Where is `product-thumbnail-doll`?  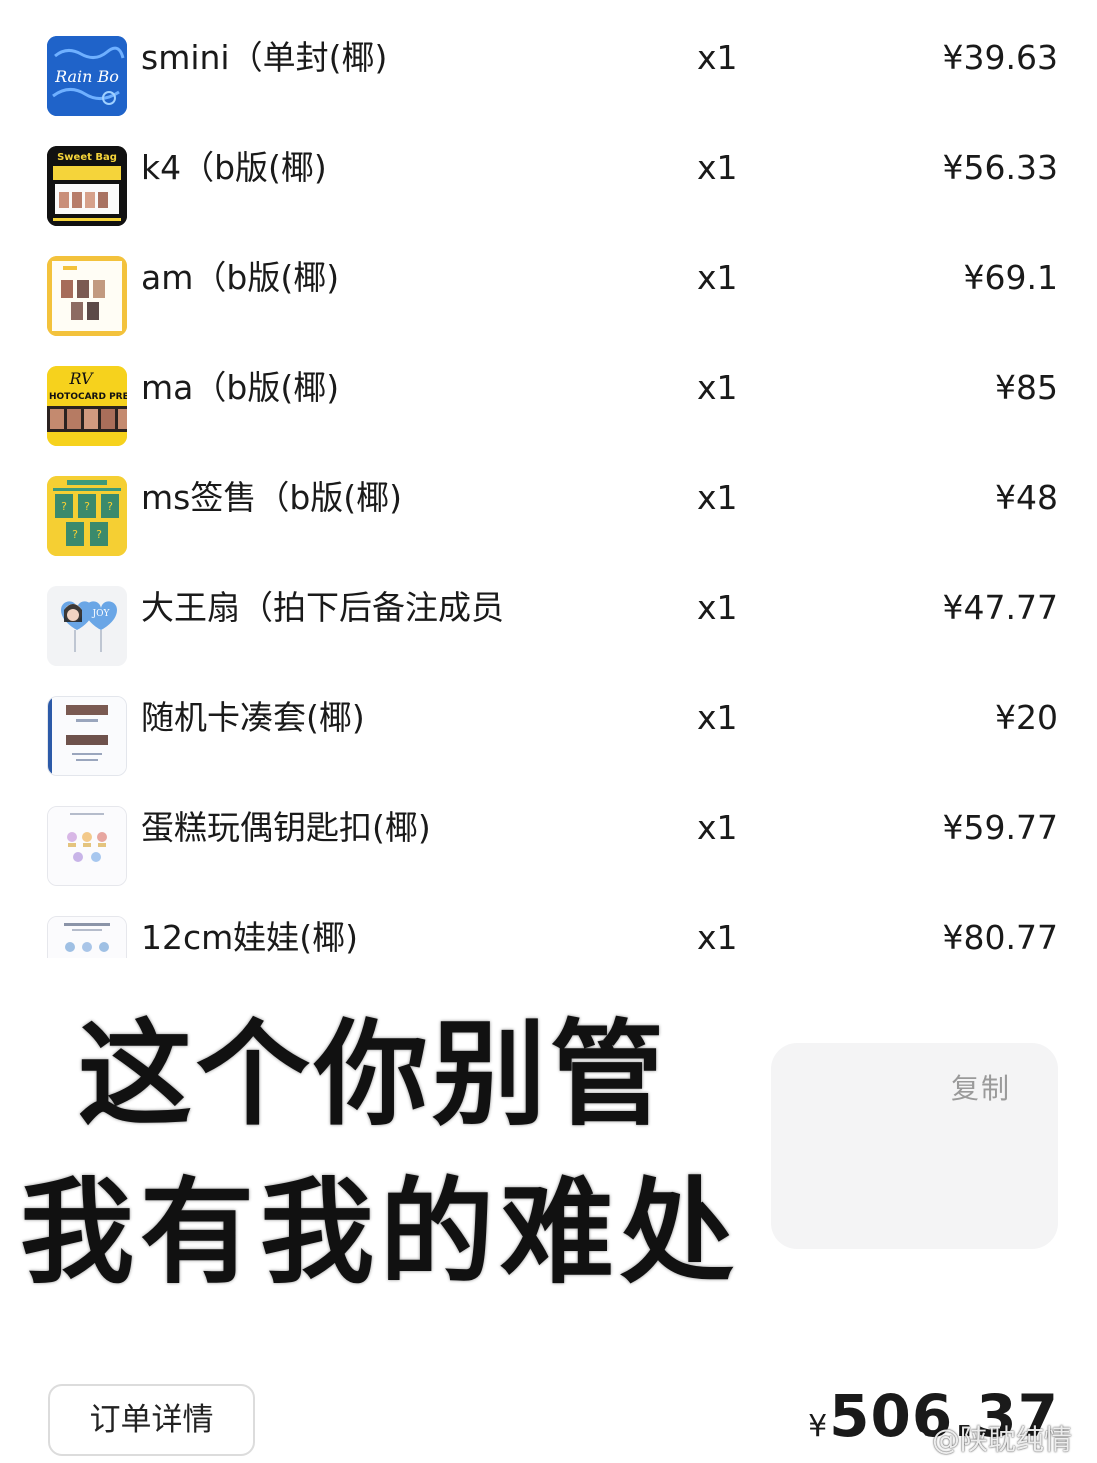 product-thumbnail-doll is located at coordinates (87, 937).